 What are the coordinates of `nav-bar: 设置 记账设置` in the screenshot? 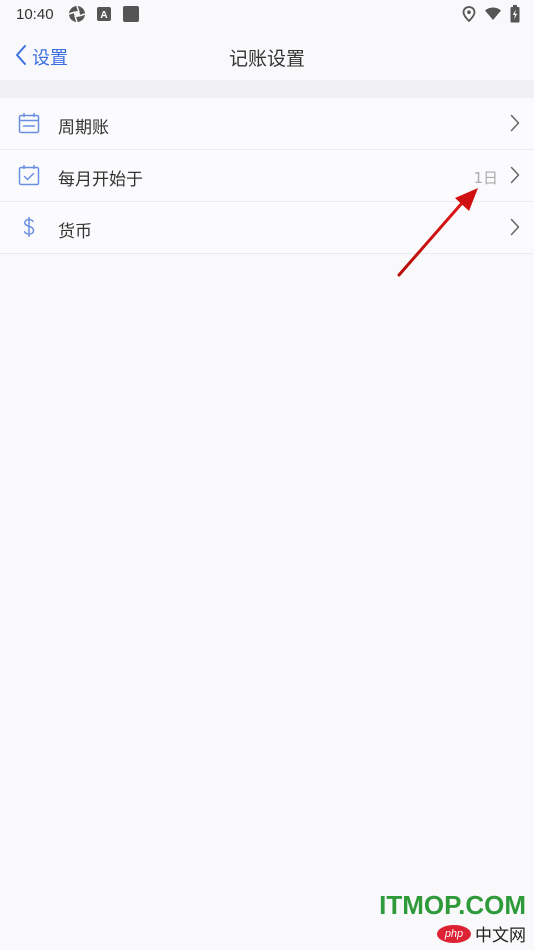 It's located at (267, 56).